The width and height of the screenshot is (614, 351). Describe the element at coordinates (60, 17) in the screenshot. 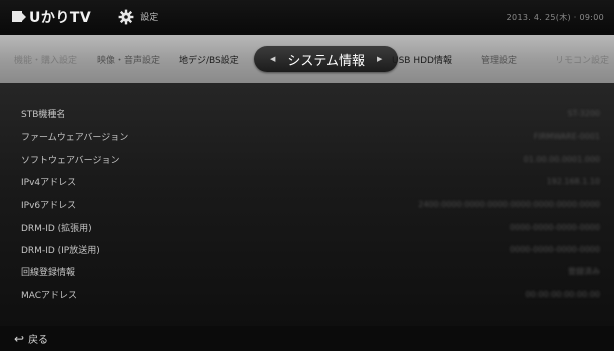

I see `logo-text: UかりTV` at that location.